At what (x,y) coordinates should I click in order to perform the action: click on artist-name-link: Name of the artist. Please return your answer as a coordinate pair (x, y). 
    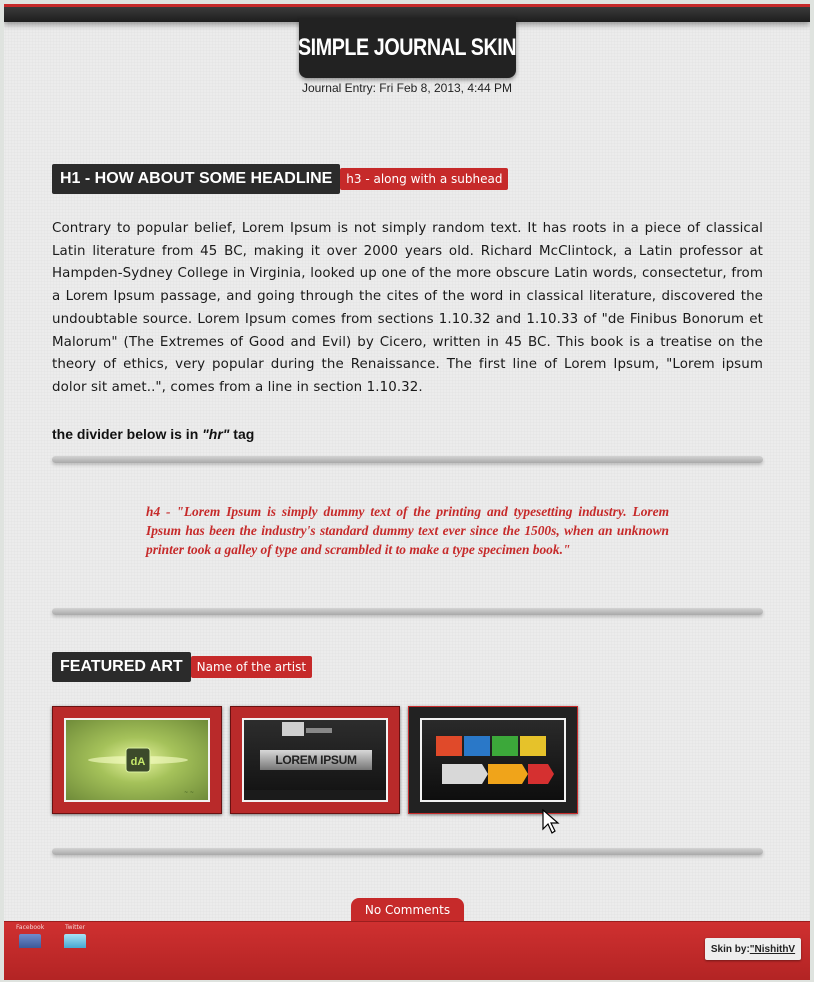
    Looking at the image, I should click on (251, 667).